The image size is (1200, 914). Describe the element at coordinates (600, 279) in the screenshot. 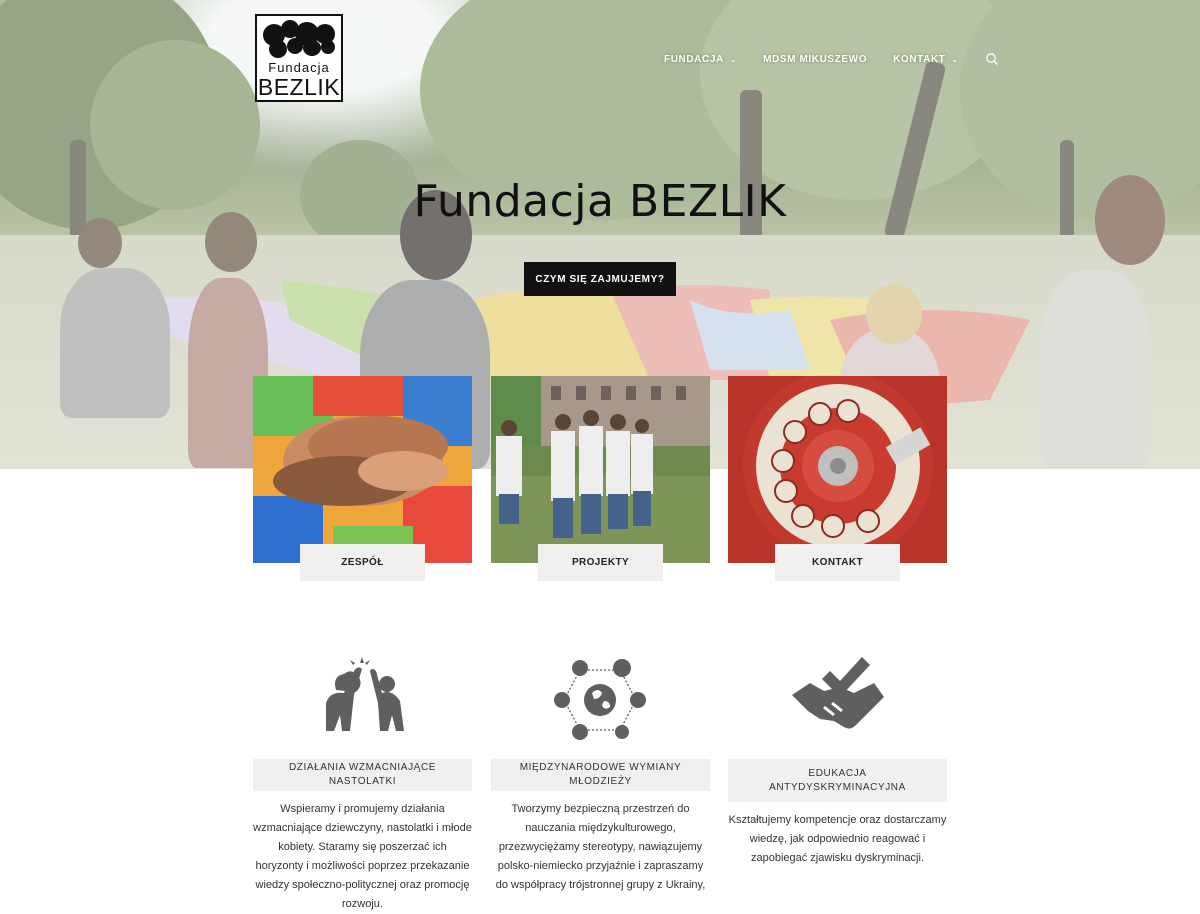

I see `hero-cta-button: CZYM SIĘ ZAJMUJEMY?` at that location.